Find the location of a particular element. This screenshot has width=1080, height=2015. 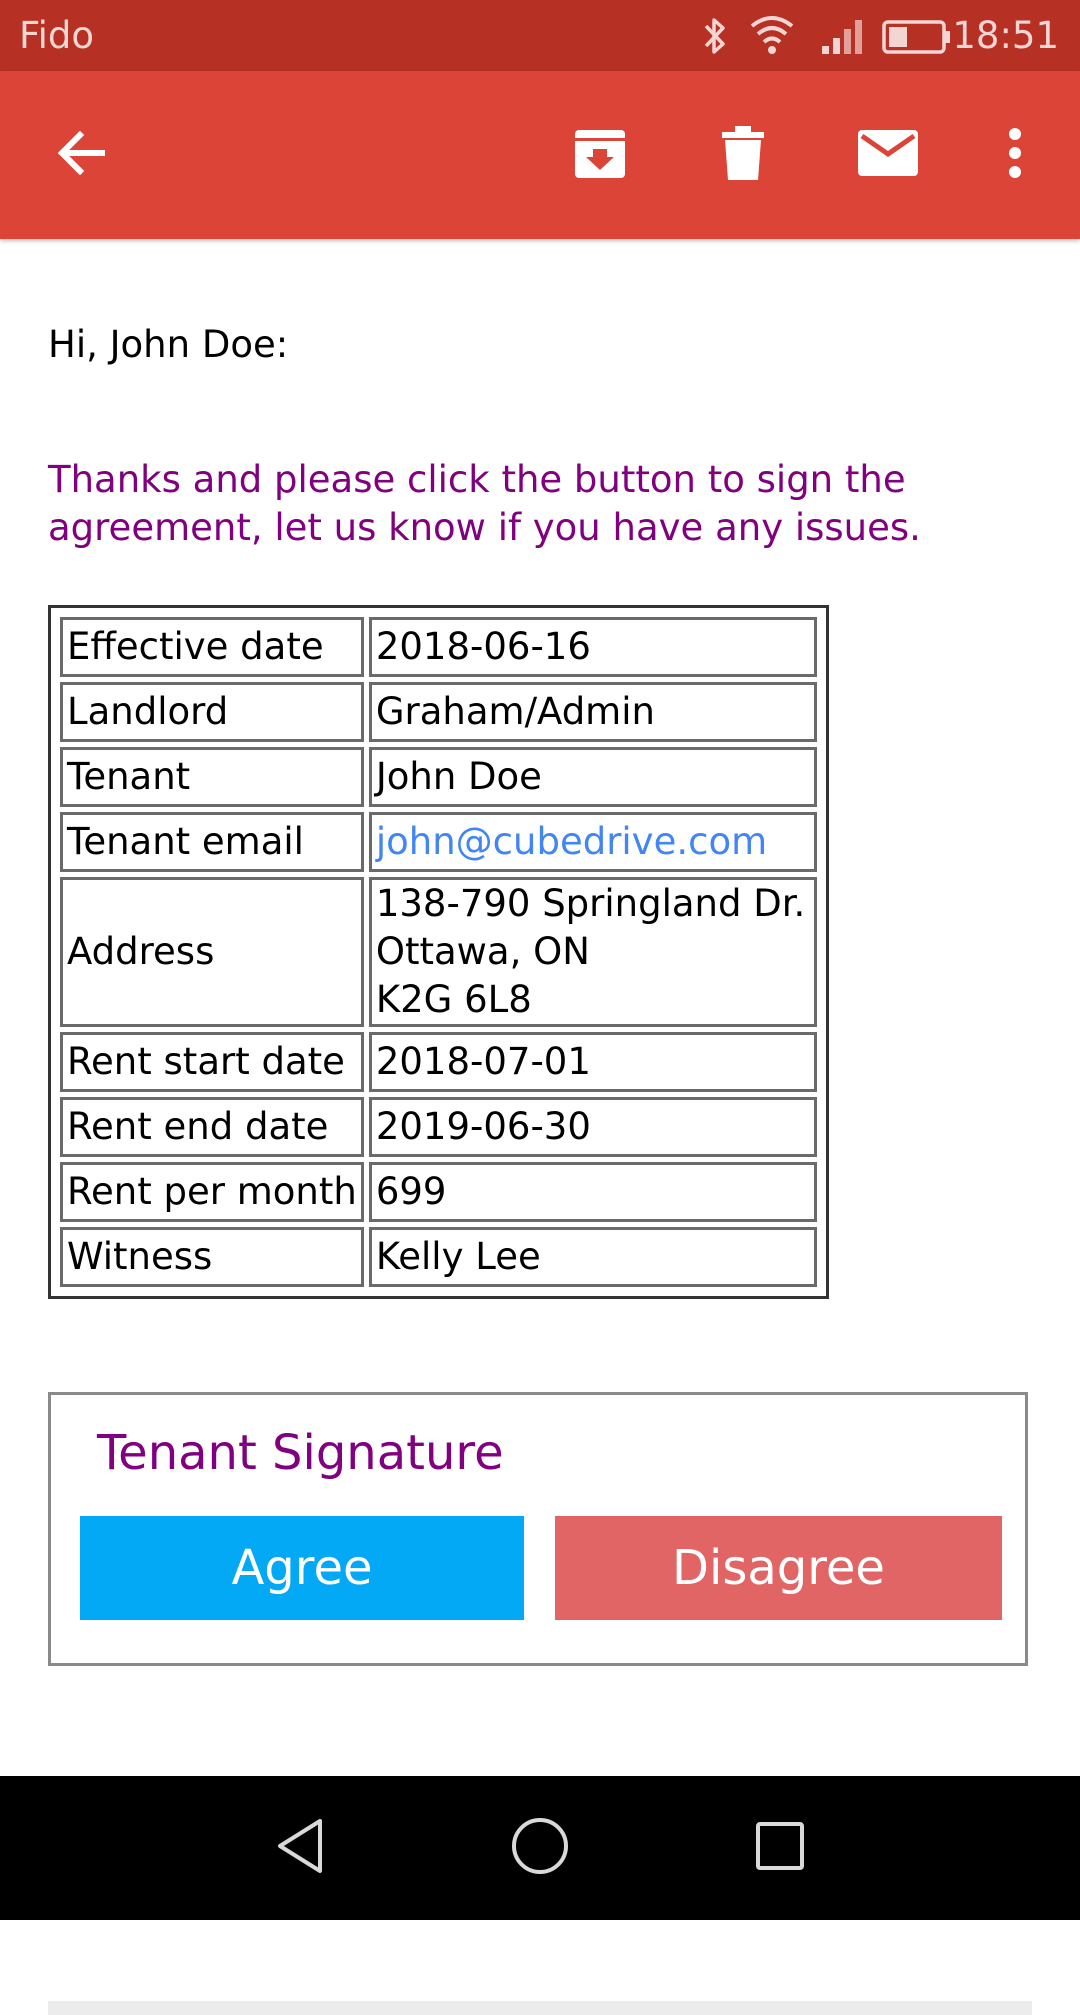

back-button is located at coordinates (82, 155).